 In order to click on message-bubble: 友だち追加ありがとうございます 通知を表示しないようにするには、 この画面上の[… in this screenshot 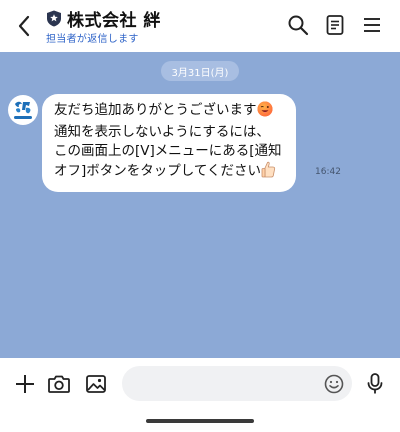, I will do `click(169, 143)`.